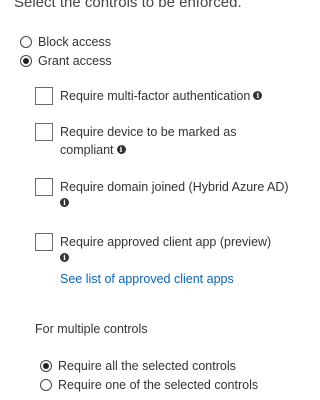 The image size is (320, 400). Describe the element at coordinates (46, 366) in the screenshot. I see `radio-button-require-all` at that location.